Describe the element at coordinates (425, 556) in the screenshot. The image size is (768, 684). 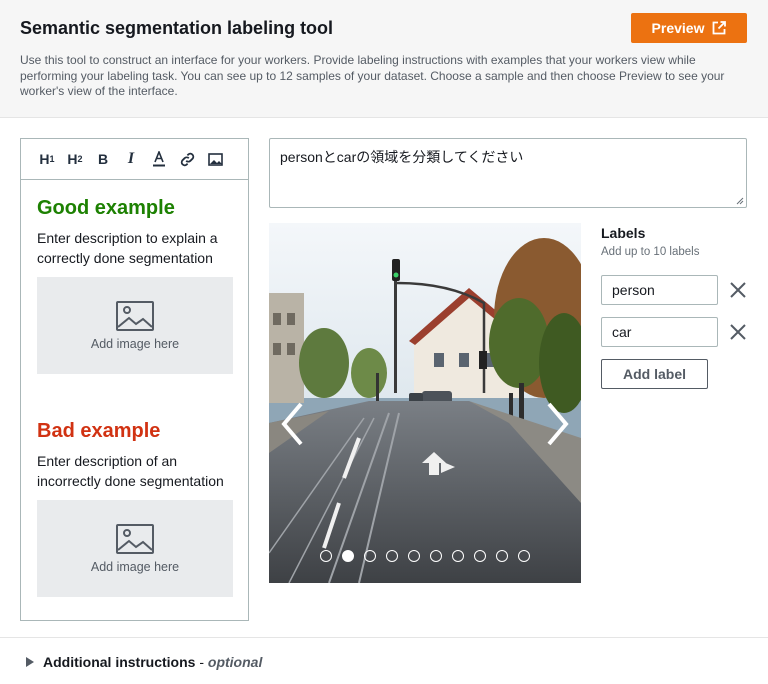
I see `carousel-dots` at that location.